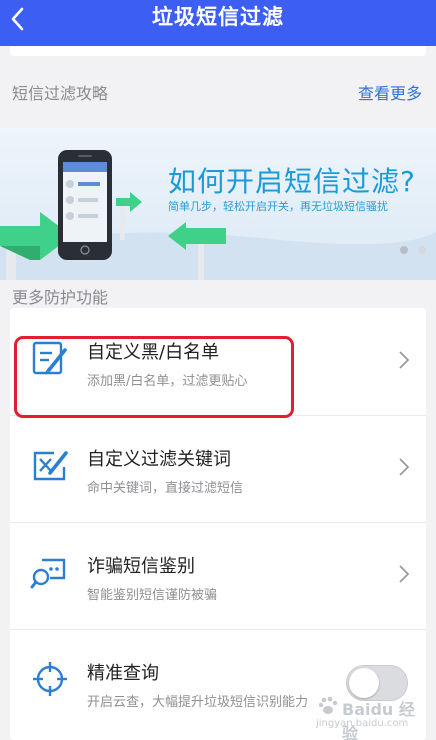 The image size is (436, 740). I want to click on item-title: 自定义过滤关键词, so click(159, 459).